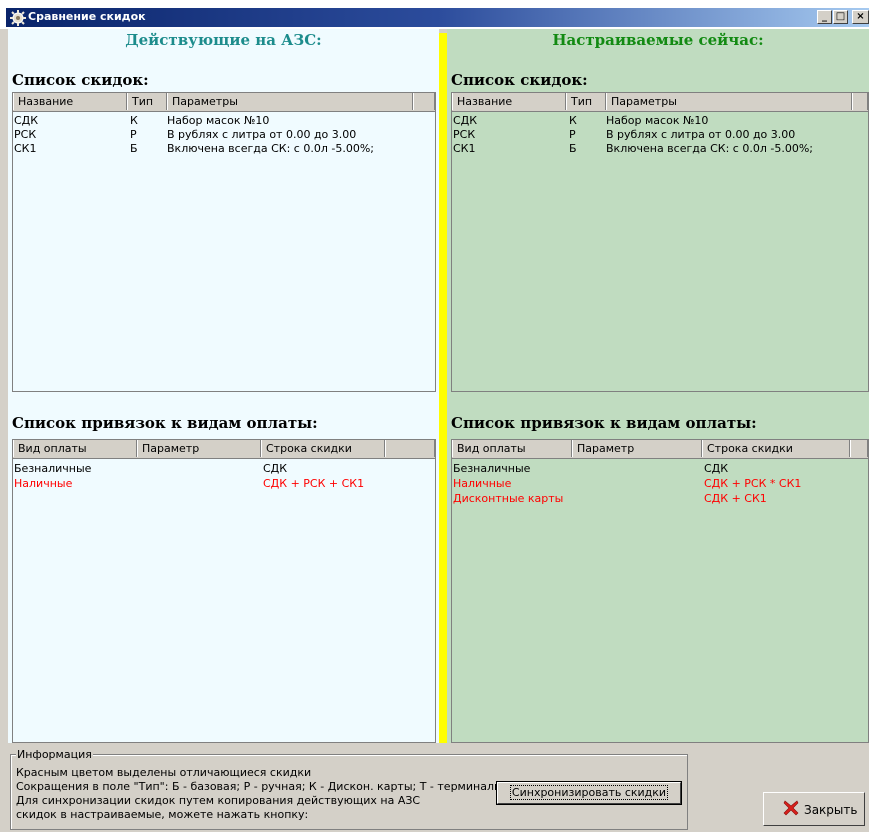  What do you see at coordinates (223, 40) in the screenshot?
I see `panel-heading: Действующие на АЗС:` at bounding box center [223, 40].